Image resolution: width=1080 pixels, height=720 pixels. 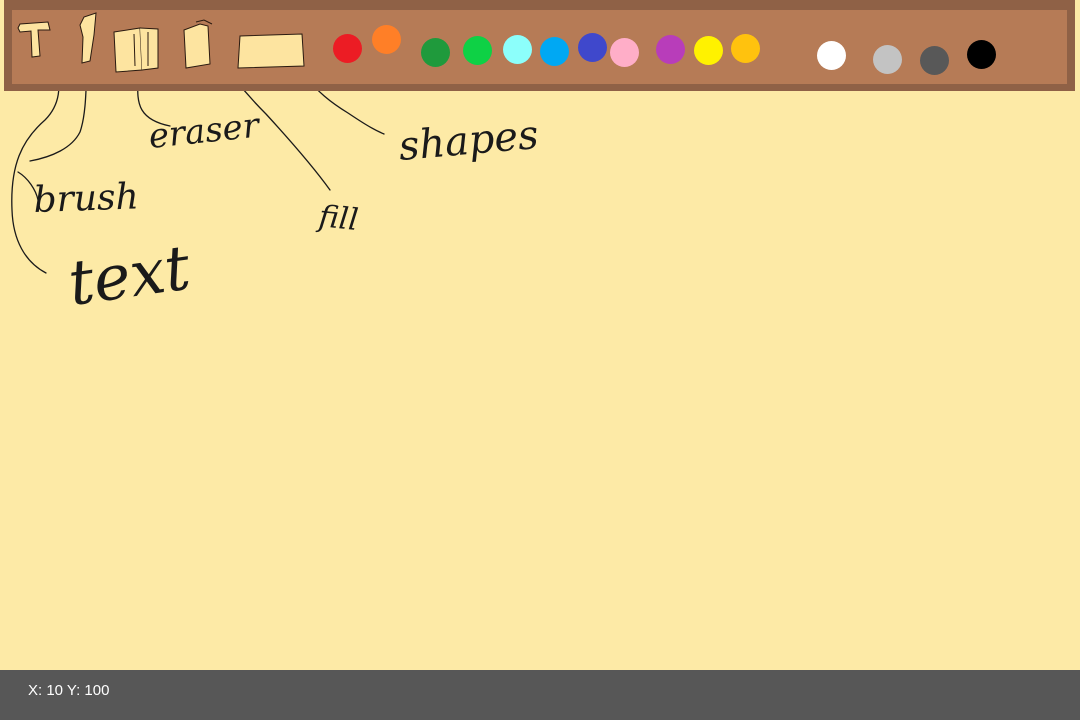 I want to click on color-swatch-light-cyan, so click(x=517, y=49).